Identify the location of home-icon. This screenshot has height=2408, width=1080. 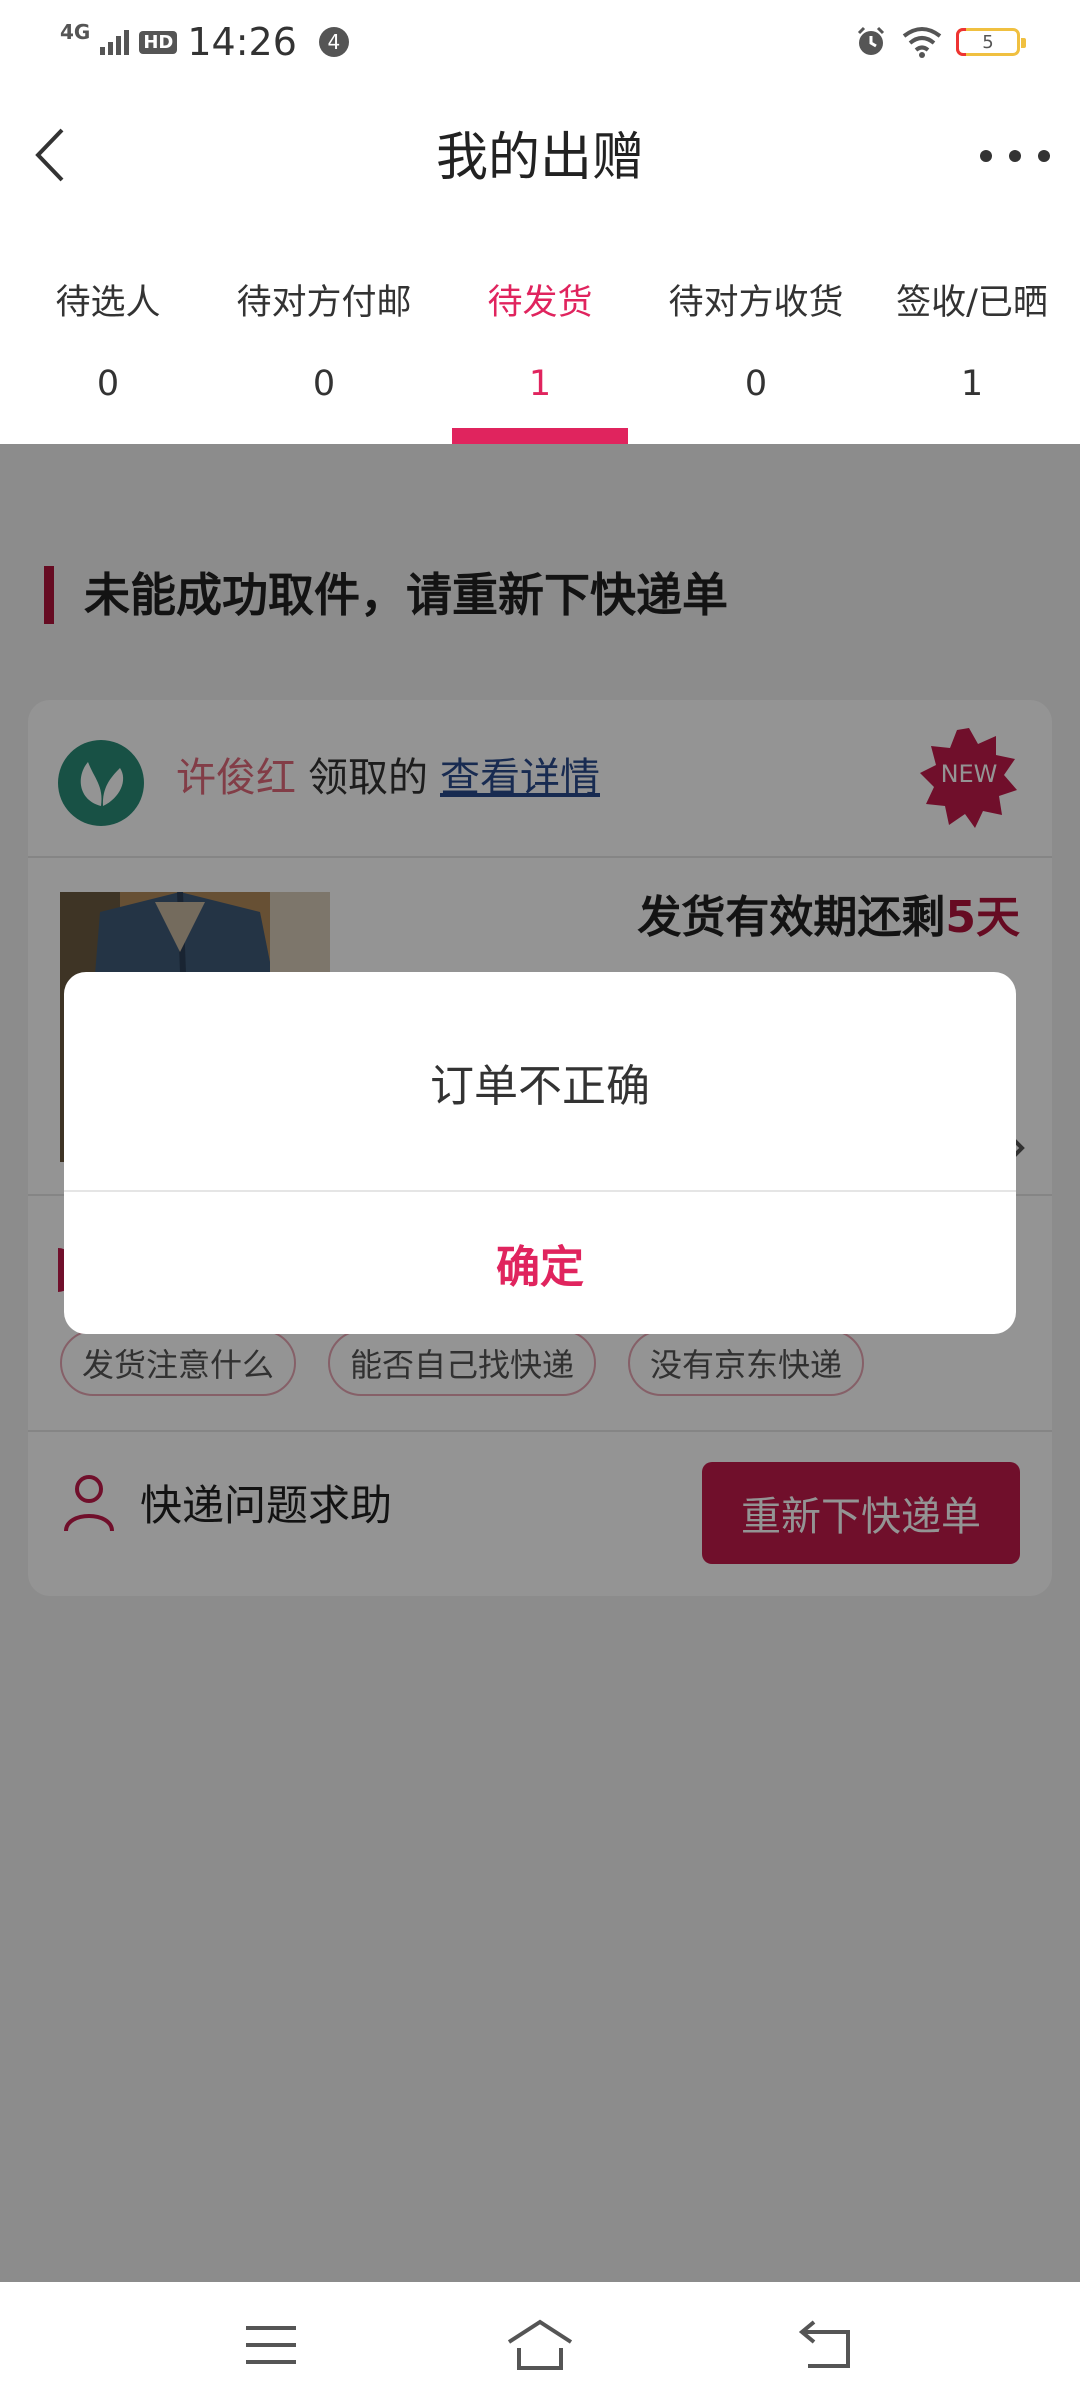
(540, 2345).